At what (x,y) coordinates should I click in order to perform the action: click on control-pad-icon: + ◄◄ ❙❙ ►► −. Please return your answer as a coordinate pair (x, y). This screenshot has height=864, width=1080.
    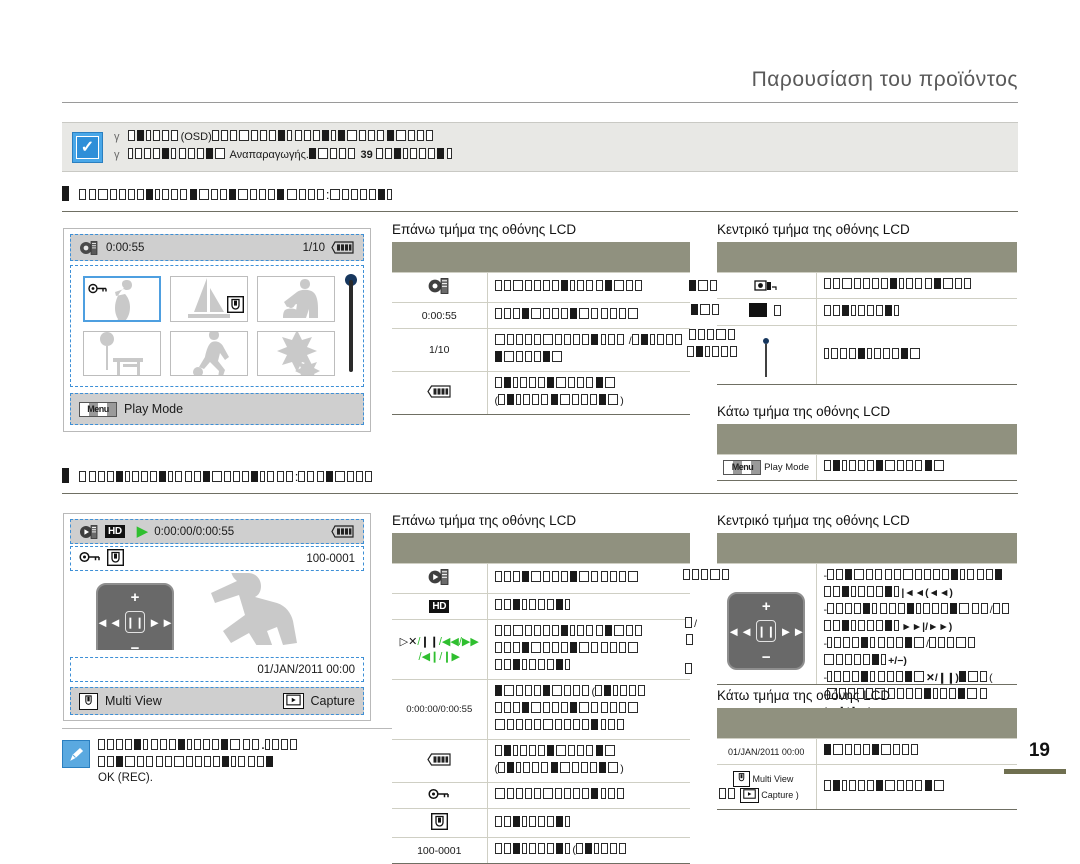
    Looking at the image, I should click on (135, 616).